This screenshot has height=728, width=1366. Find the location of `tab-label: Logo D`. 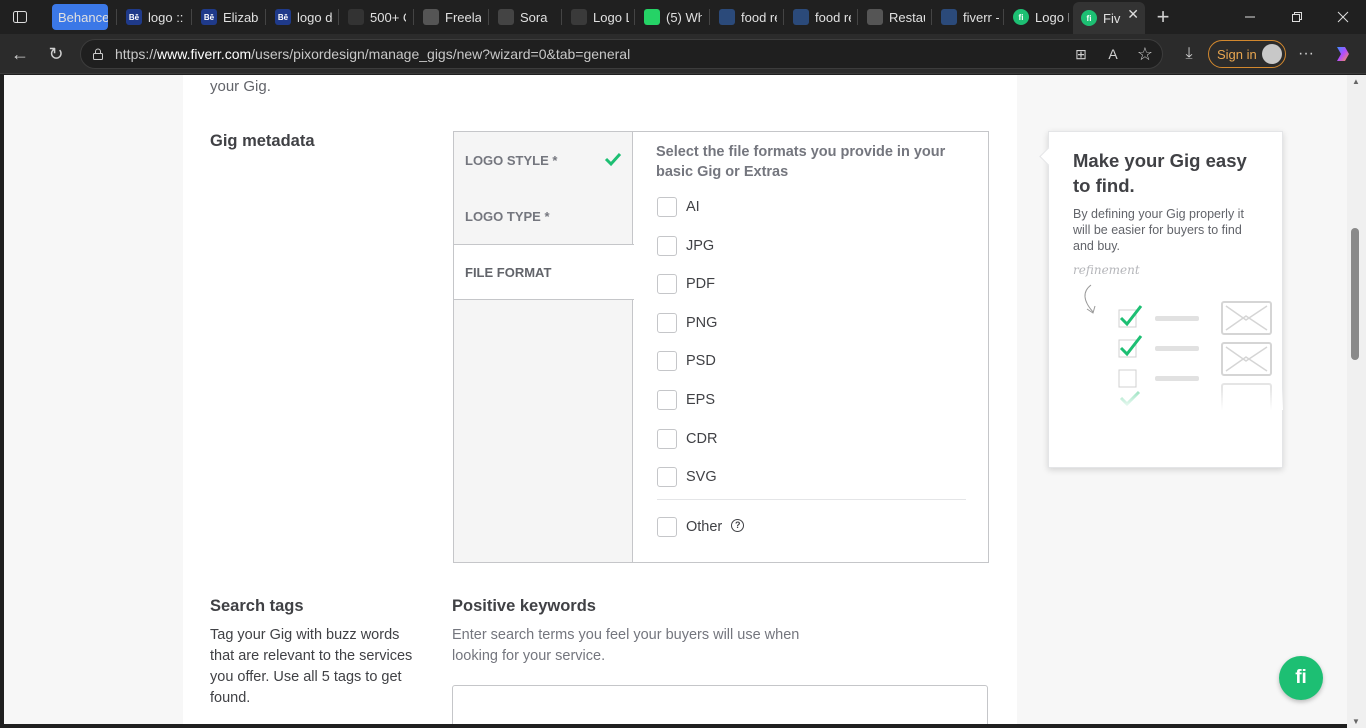

tab-label: Logo D is located at coordinates (1052, 17).